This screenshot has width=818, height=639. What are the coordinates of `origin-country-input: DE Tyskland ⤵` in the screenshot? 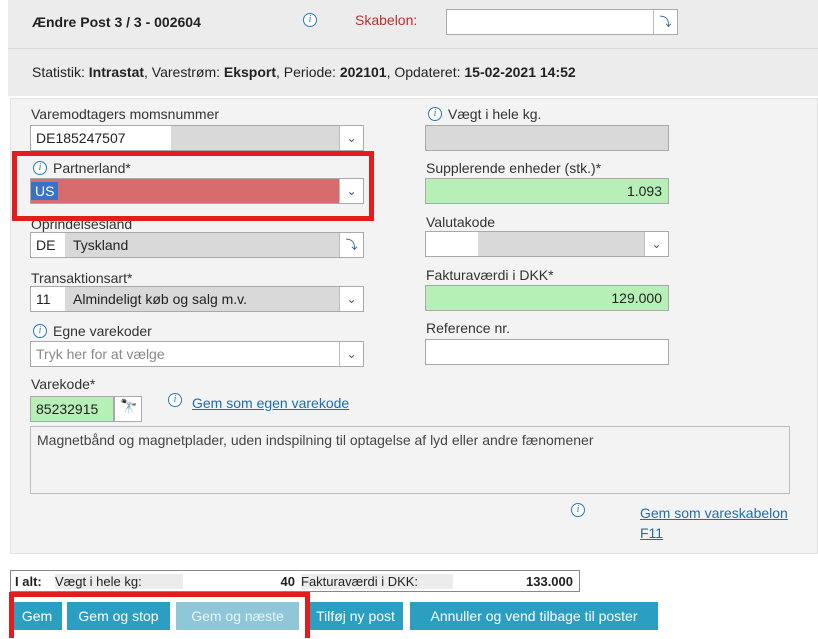 It's located at (197, 245).